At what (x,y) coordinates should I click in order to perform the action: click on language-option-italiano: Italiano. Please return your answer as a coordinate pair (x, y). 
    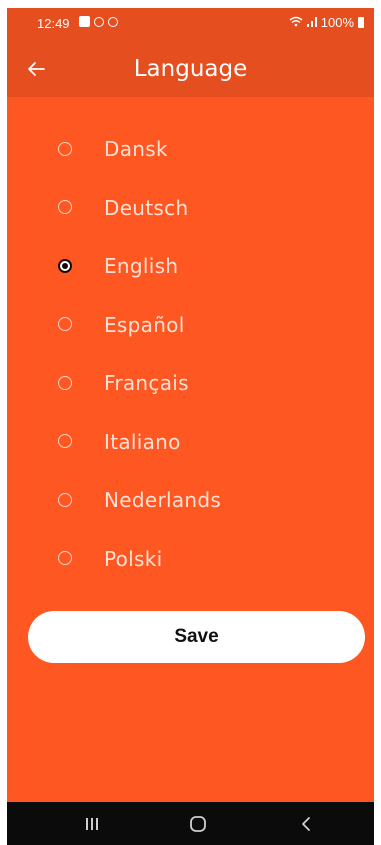
    Looking at the image, I should click on (190, 442).